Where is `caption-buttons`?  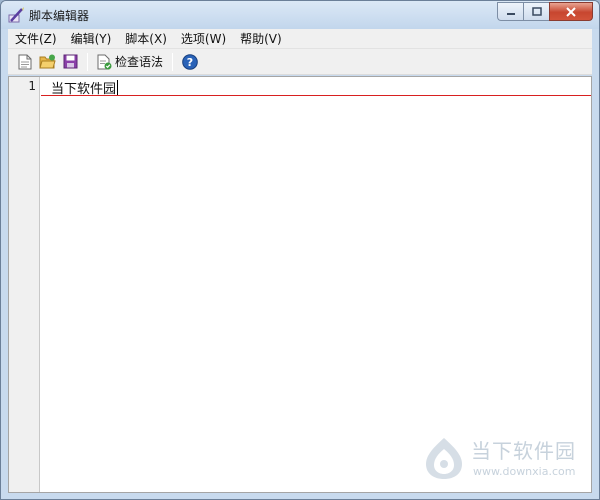
caption-buttons is located at coordinates (545, 11).